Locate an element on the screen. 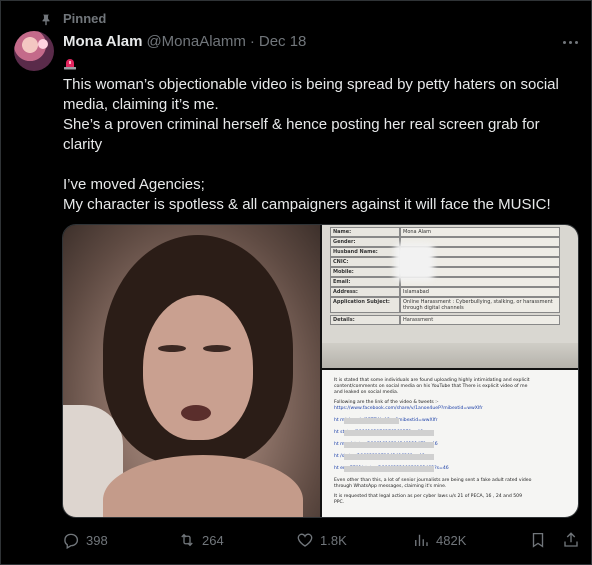 This screenshot has height=565, width=592. form-label: Address: is located at coordinates (365, 292).